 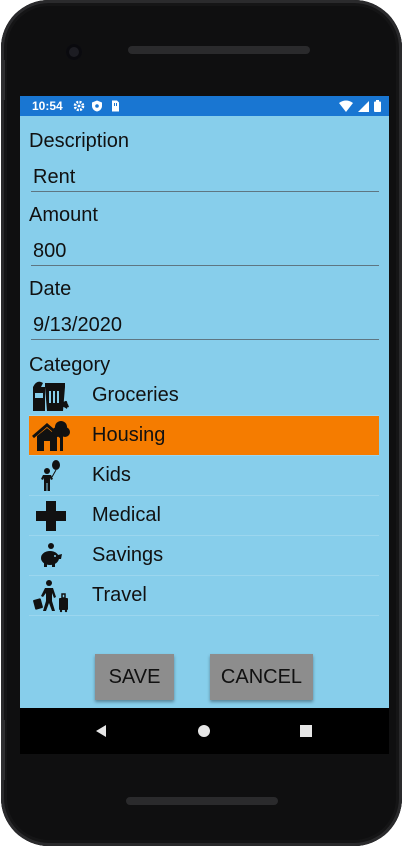 What do you see at coordinates (51, 436) in the screenshot?
I see `house-icon` at bounding box center [51, 436].